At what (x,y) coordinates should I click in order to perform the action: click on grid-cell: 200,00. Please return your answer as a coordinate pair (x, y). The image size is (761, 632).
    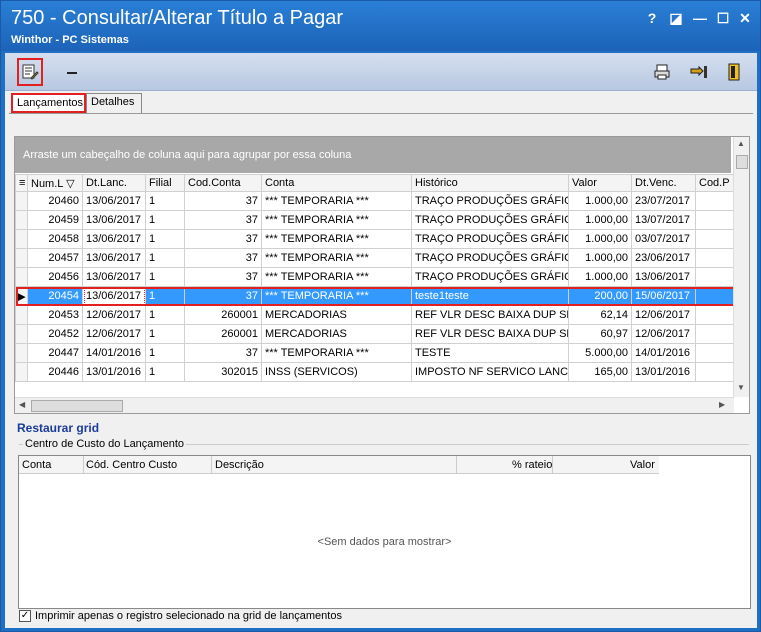
    Looking at the image, I should click on (600, 296).